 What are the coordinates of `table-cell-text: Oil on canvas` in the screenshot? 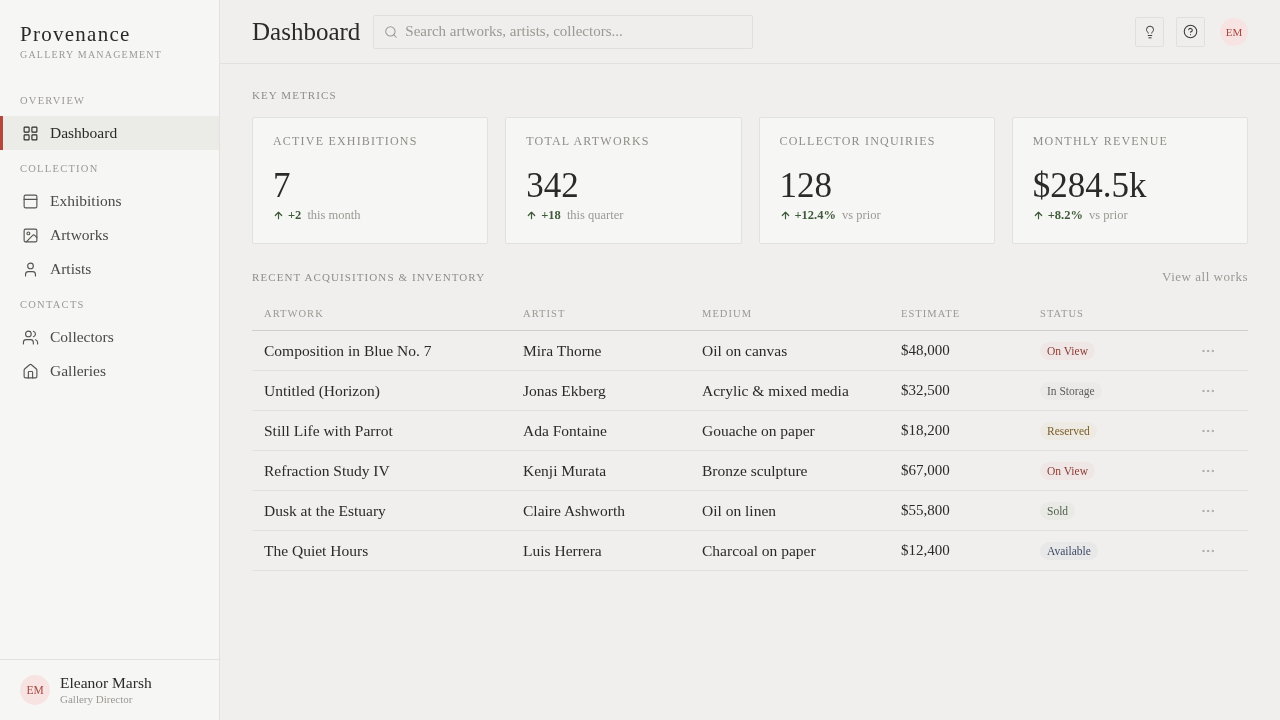 It's located at (745, 350).